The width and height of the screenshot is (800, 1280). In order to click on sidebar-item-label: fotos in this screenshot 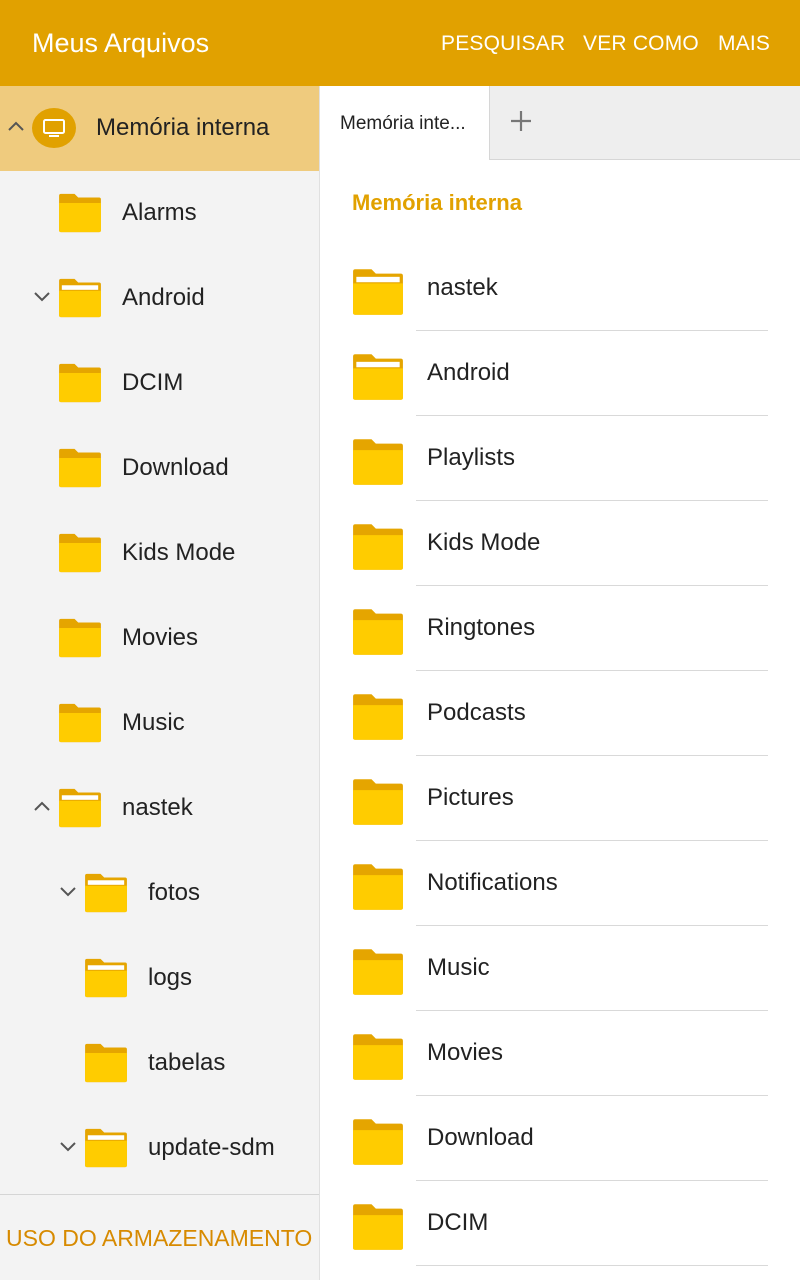, I will do `click(174, 892)`.